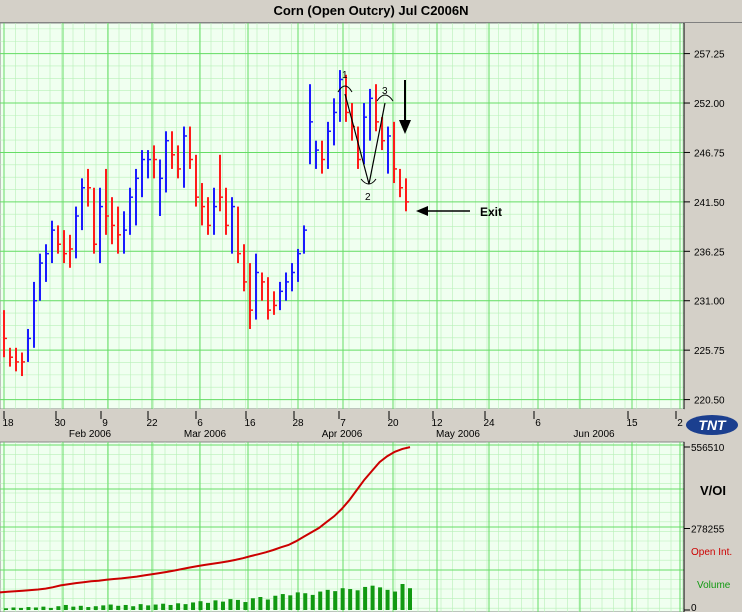 The width and height of the screenshot is (742, 612). What do you see at coordinates (713, 490) in the screenshot?
I see `voi-label: V/OI` at bounding box center [713, 490].